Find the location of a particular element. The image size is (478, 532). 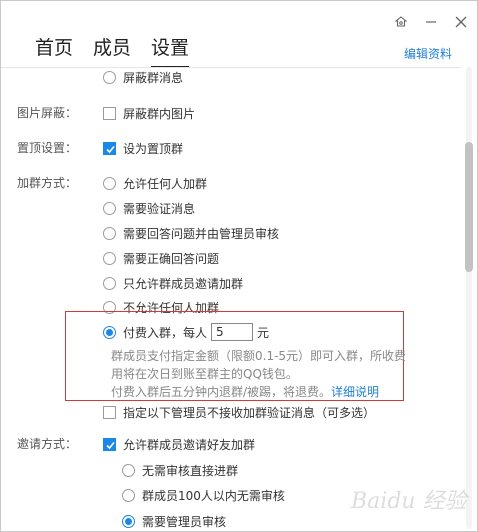

option-label: 需要验证消息 is located at coordinates (159, 208).